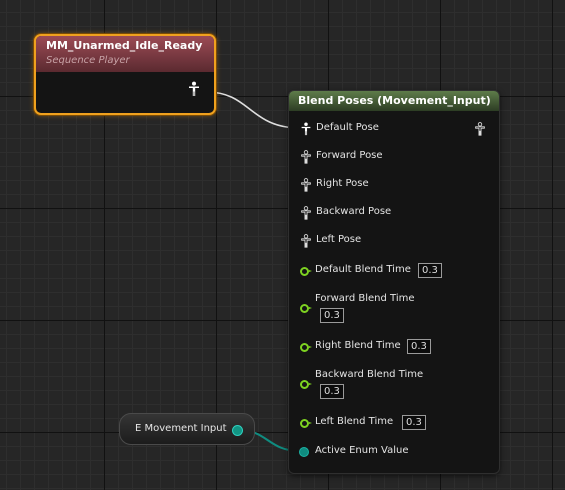  Describe the element at coordinates (347, 127) in the screenshot. I see `default-pose-label: Default Pose` at that location.